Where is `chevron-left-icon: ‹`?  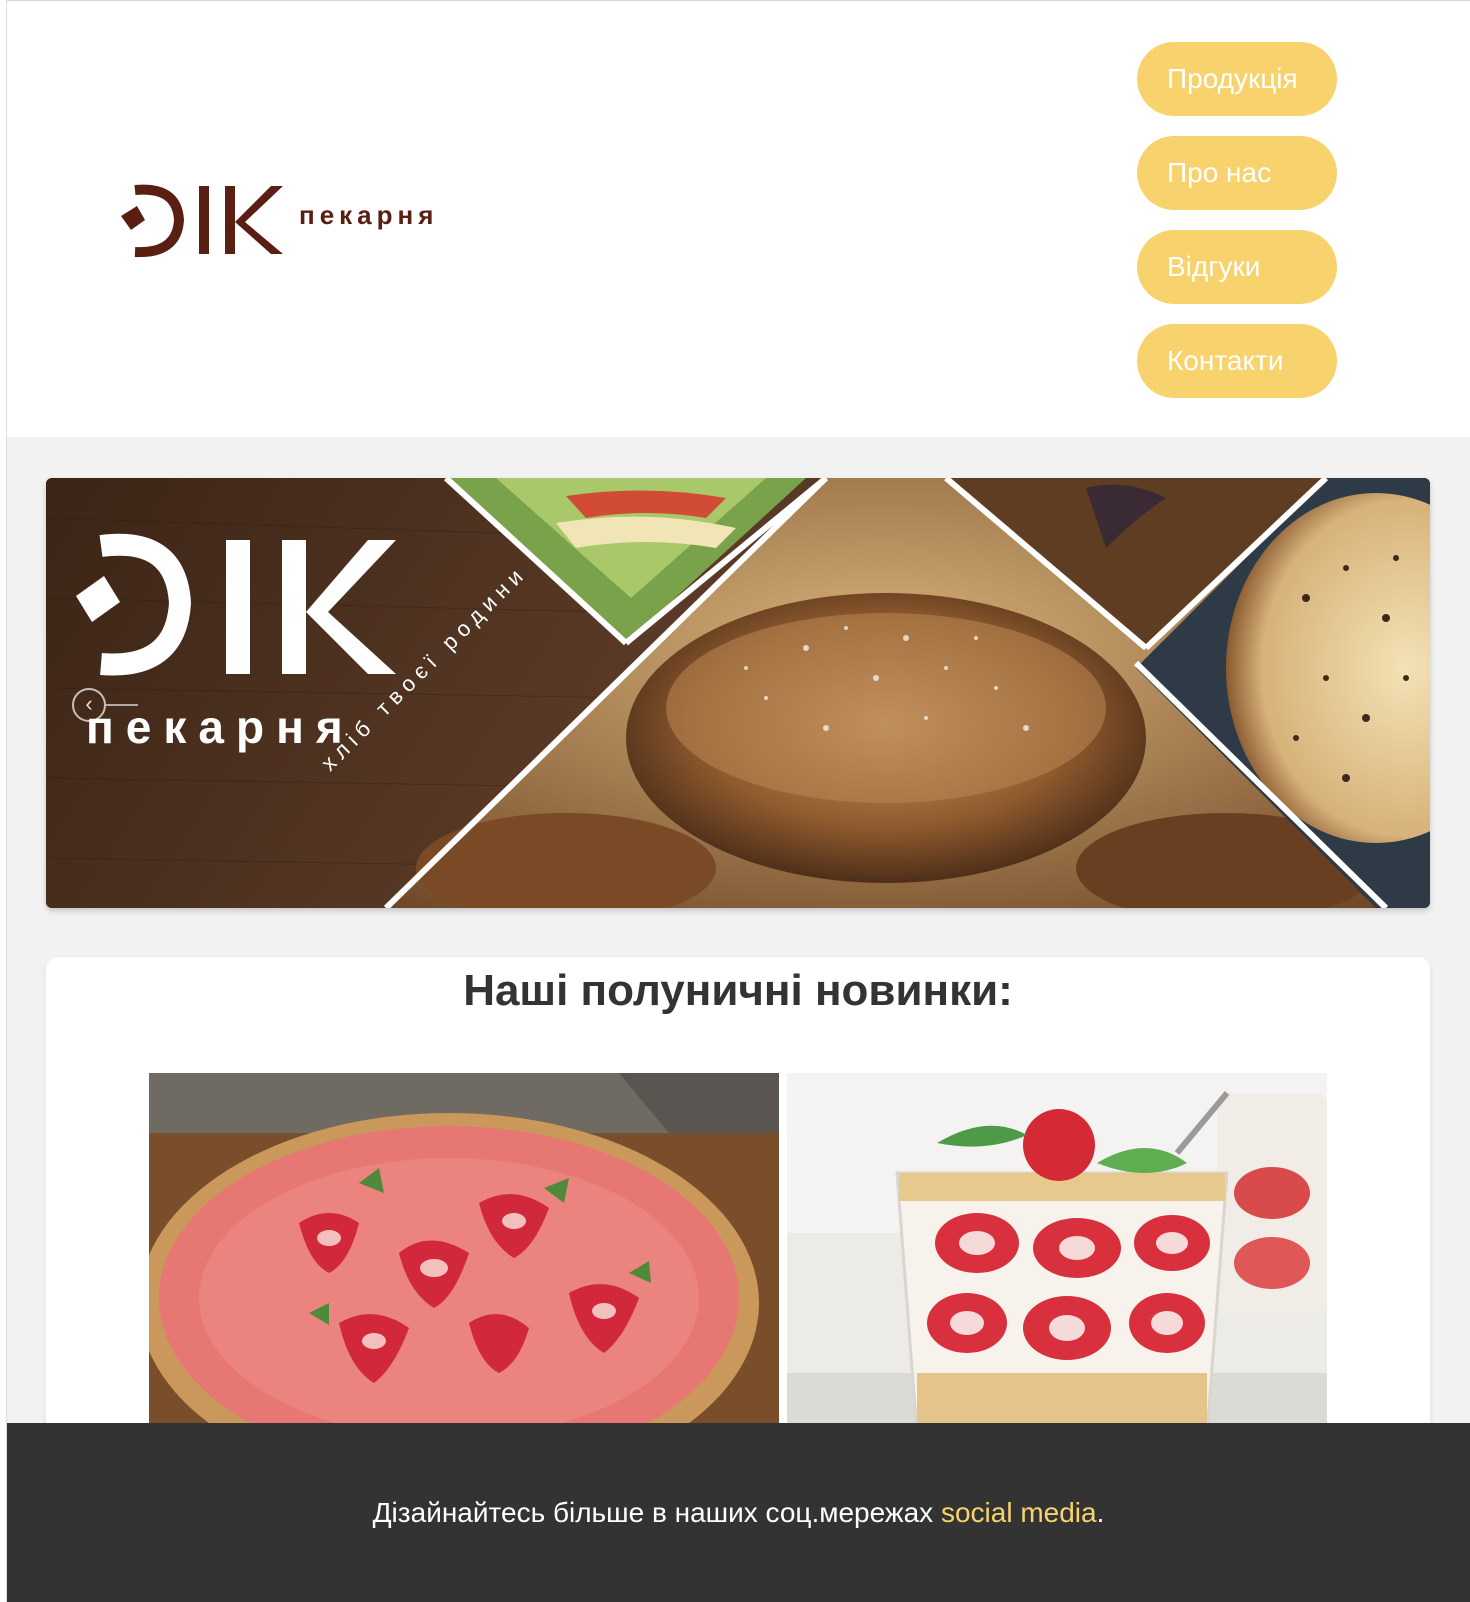 chevron-left-icon: ‹ is located at coordinates (89, 705).